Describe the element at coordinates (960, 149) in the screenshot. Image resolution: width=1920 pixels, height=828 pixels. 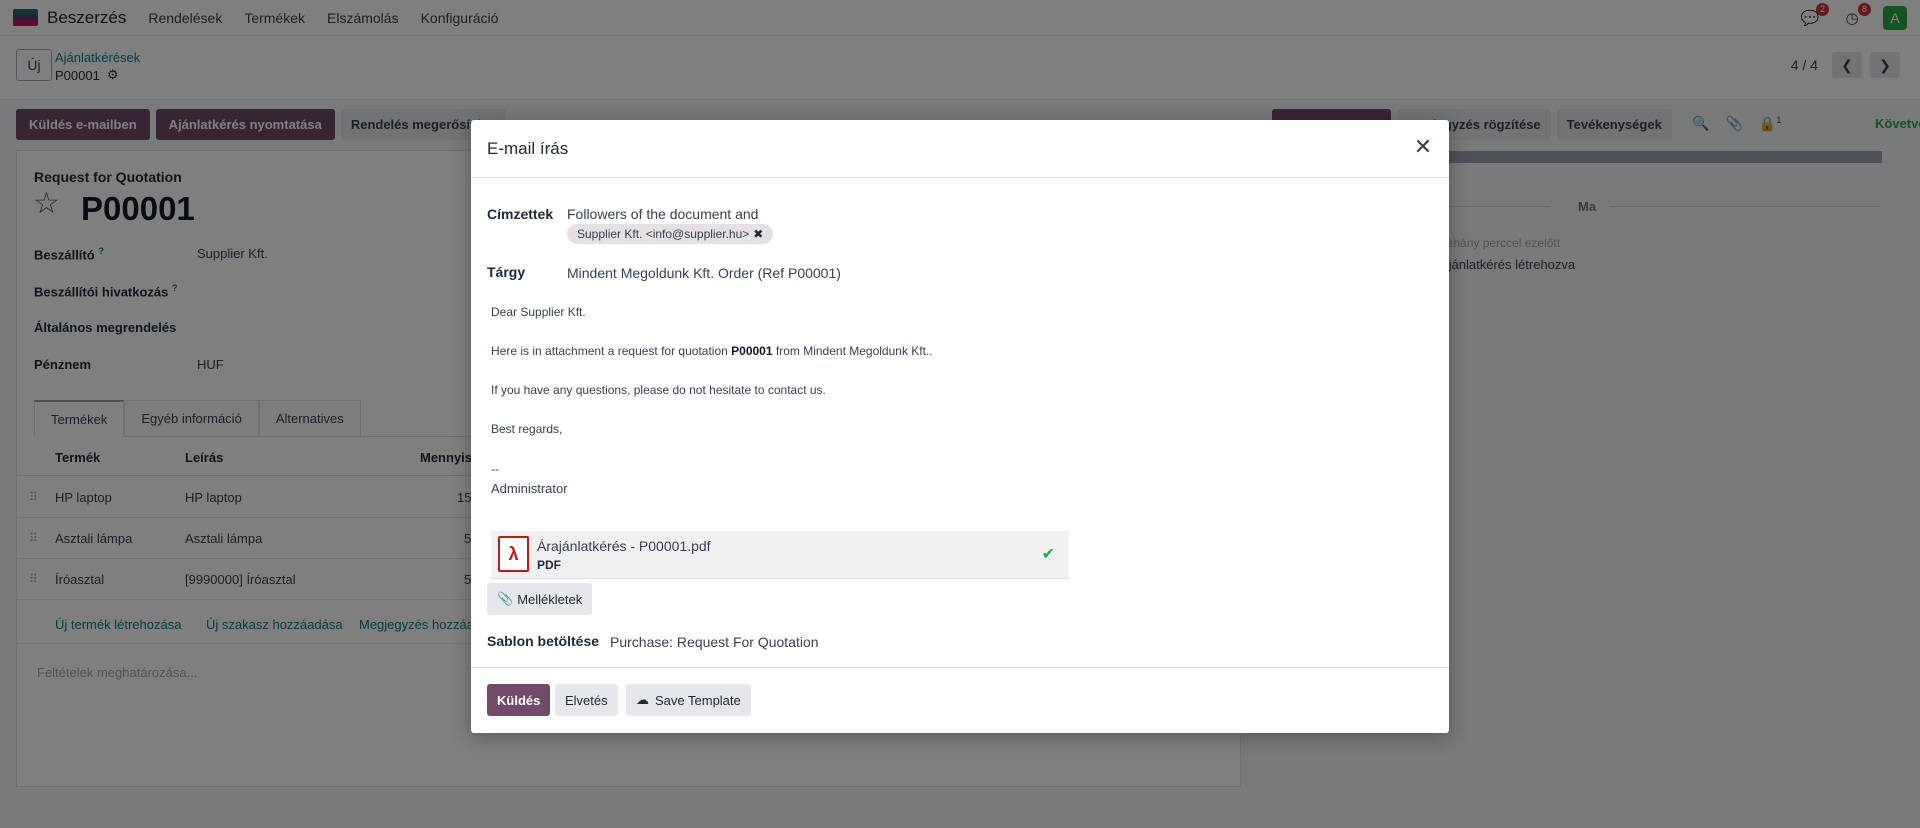
I see `modal-header: E-mail írás ✕` at that location.